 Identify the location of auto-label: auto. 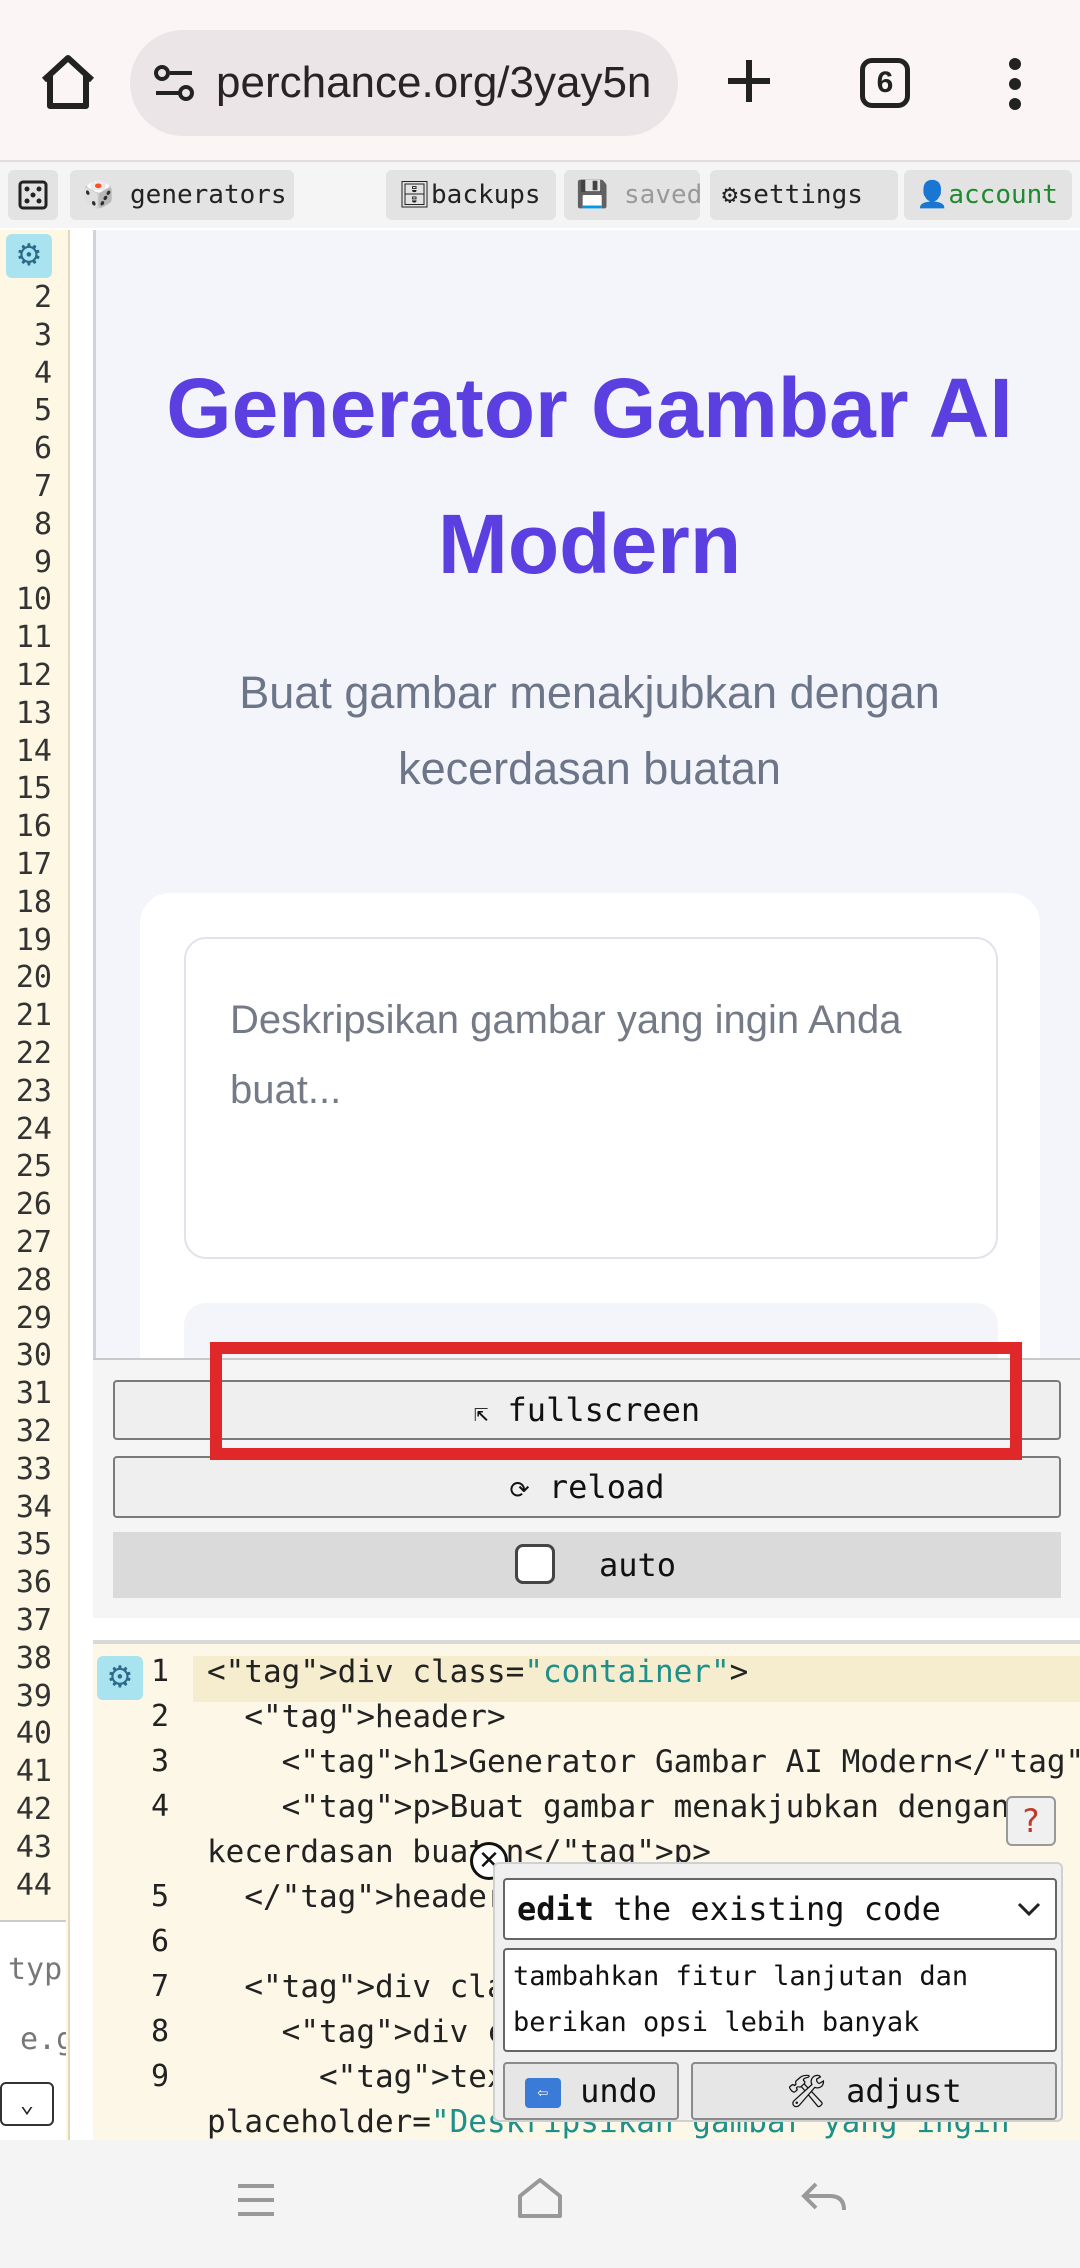
(638, 1565).